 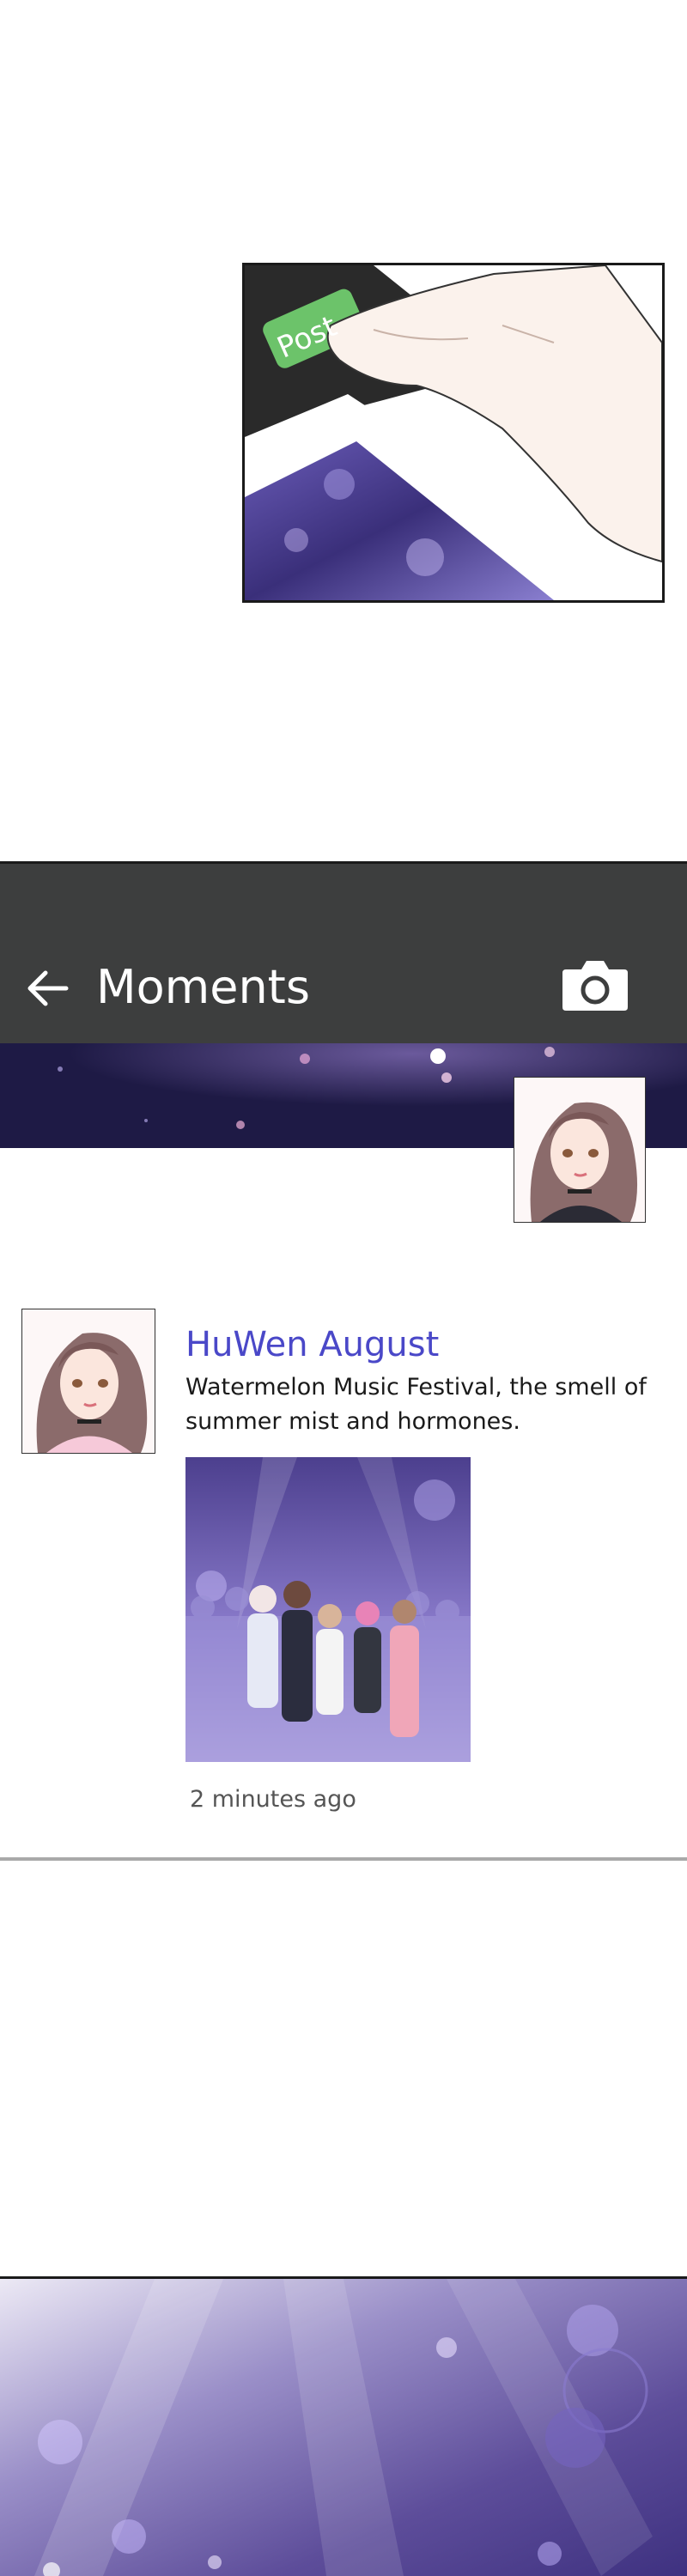 I want to click on post-author-avatar, so click(x=88, y=1382).